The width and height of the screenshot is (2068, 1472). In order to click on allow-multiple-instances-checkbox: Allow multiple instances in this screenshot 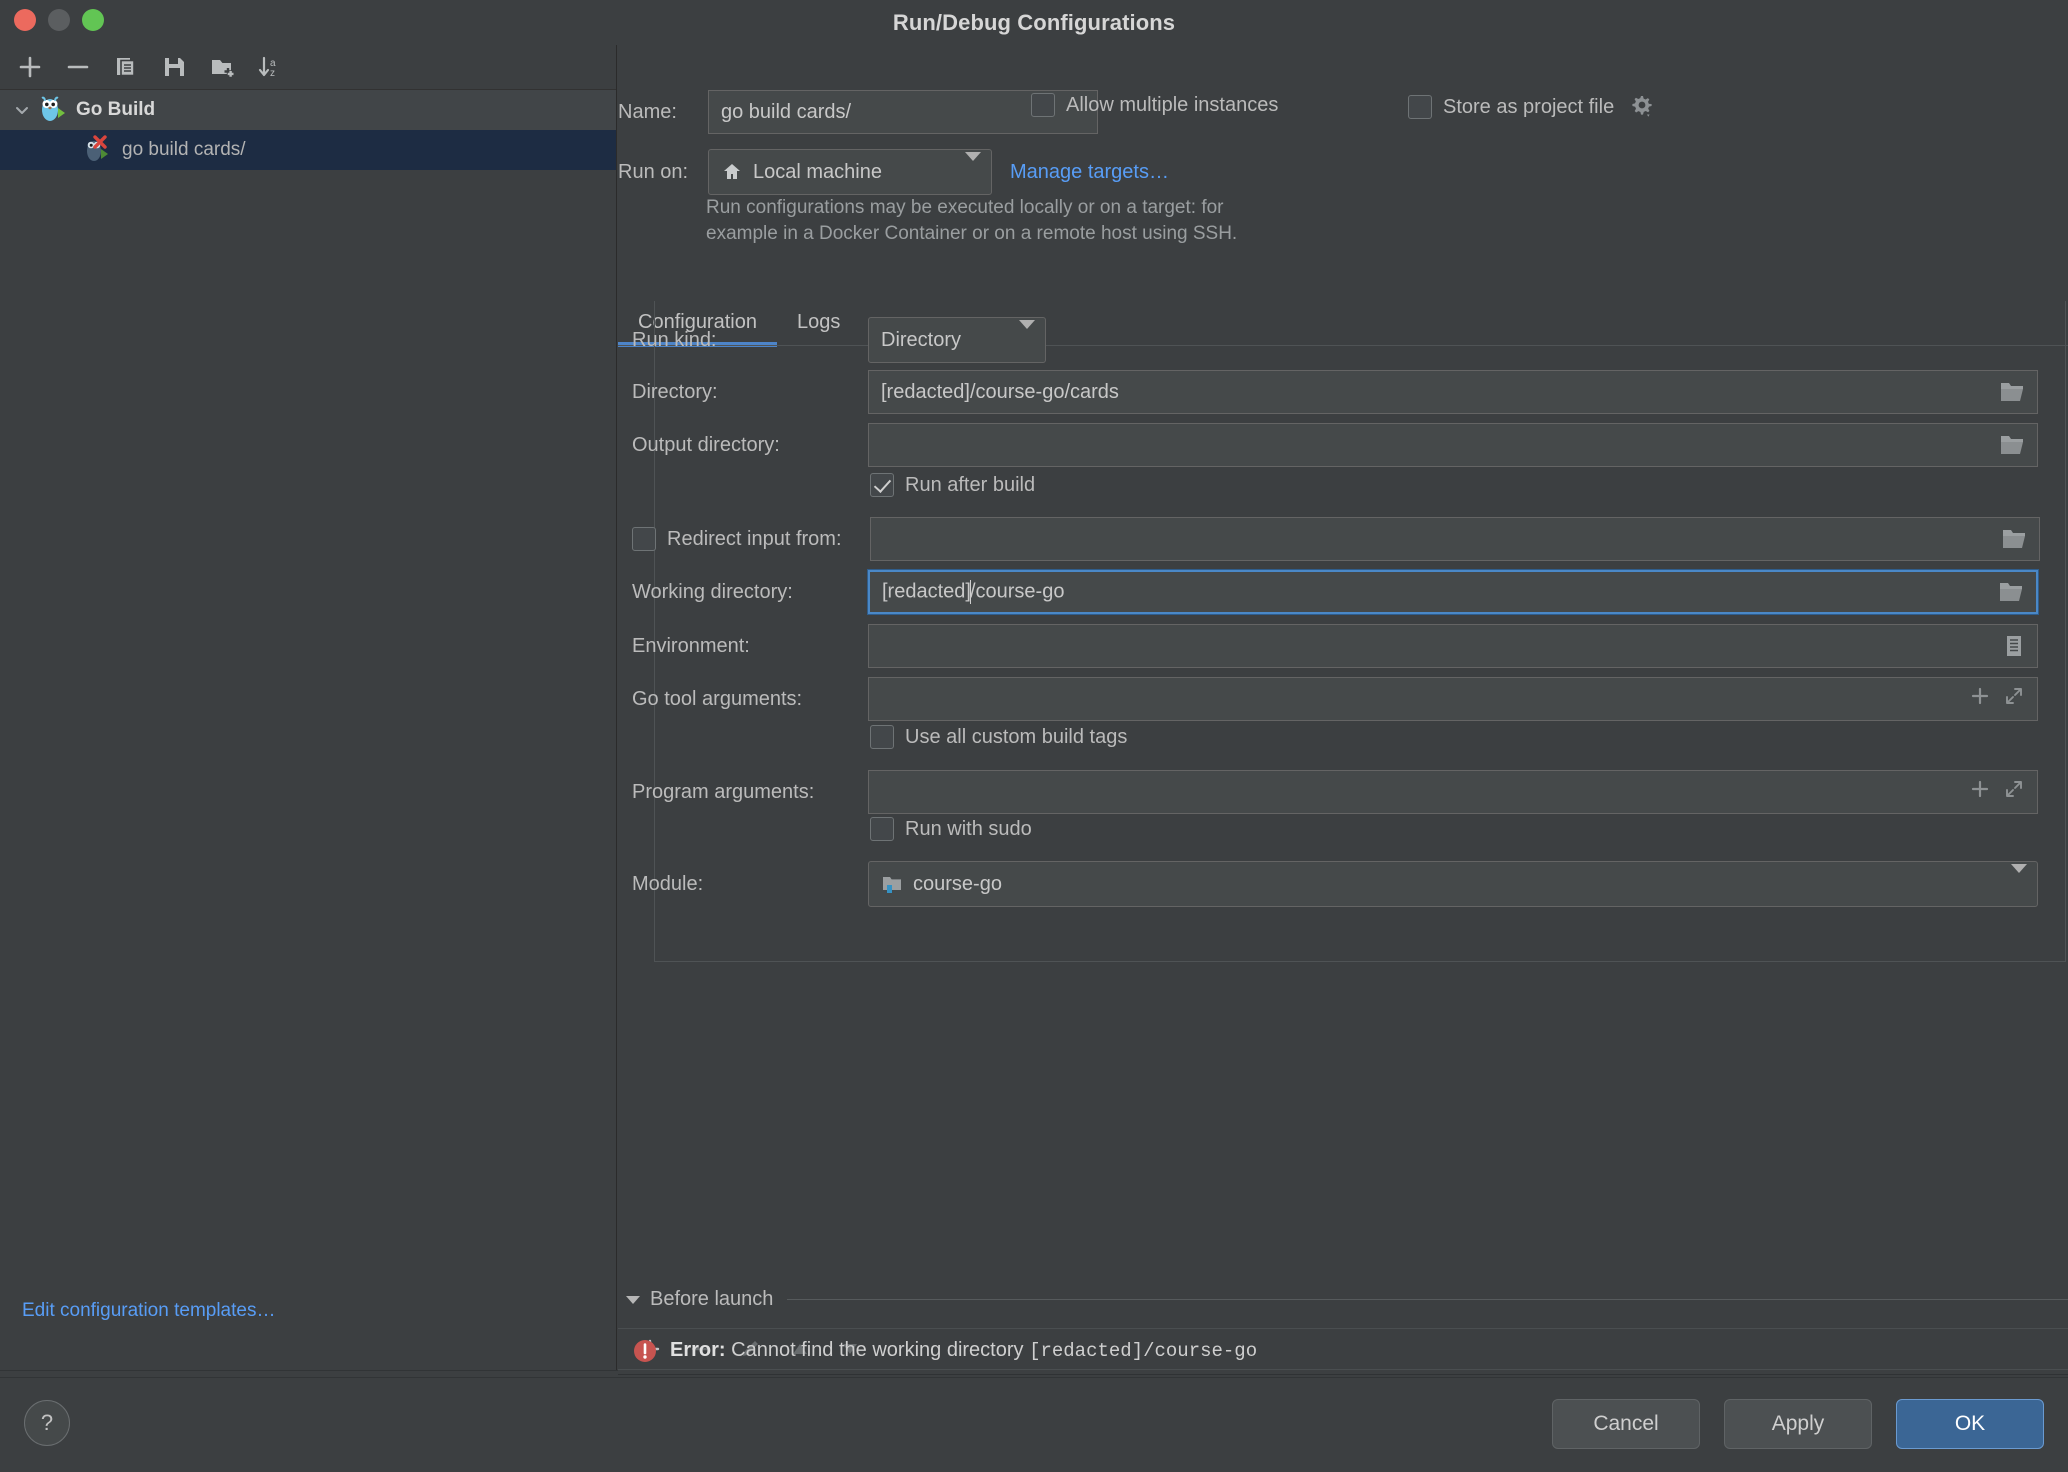, I will do `click(1154, 105)`.